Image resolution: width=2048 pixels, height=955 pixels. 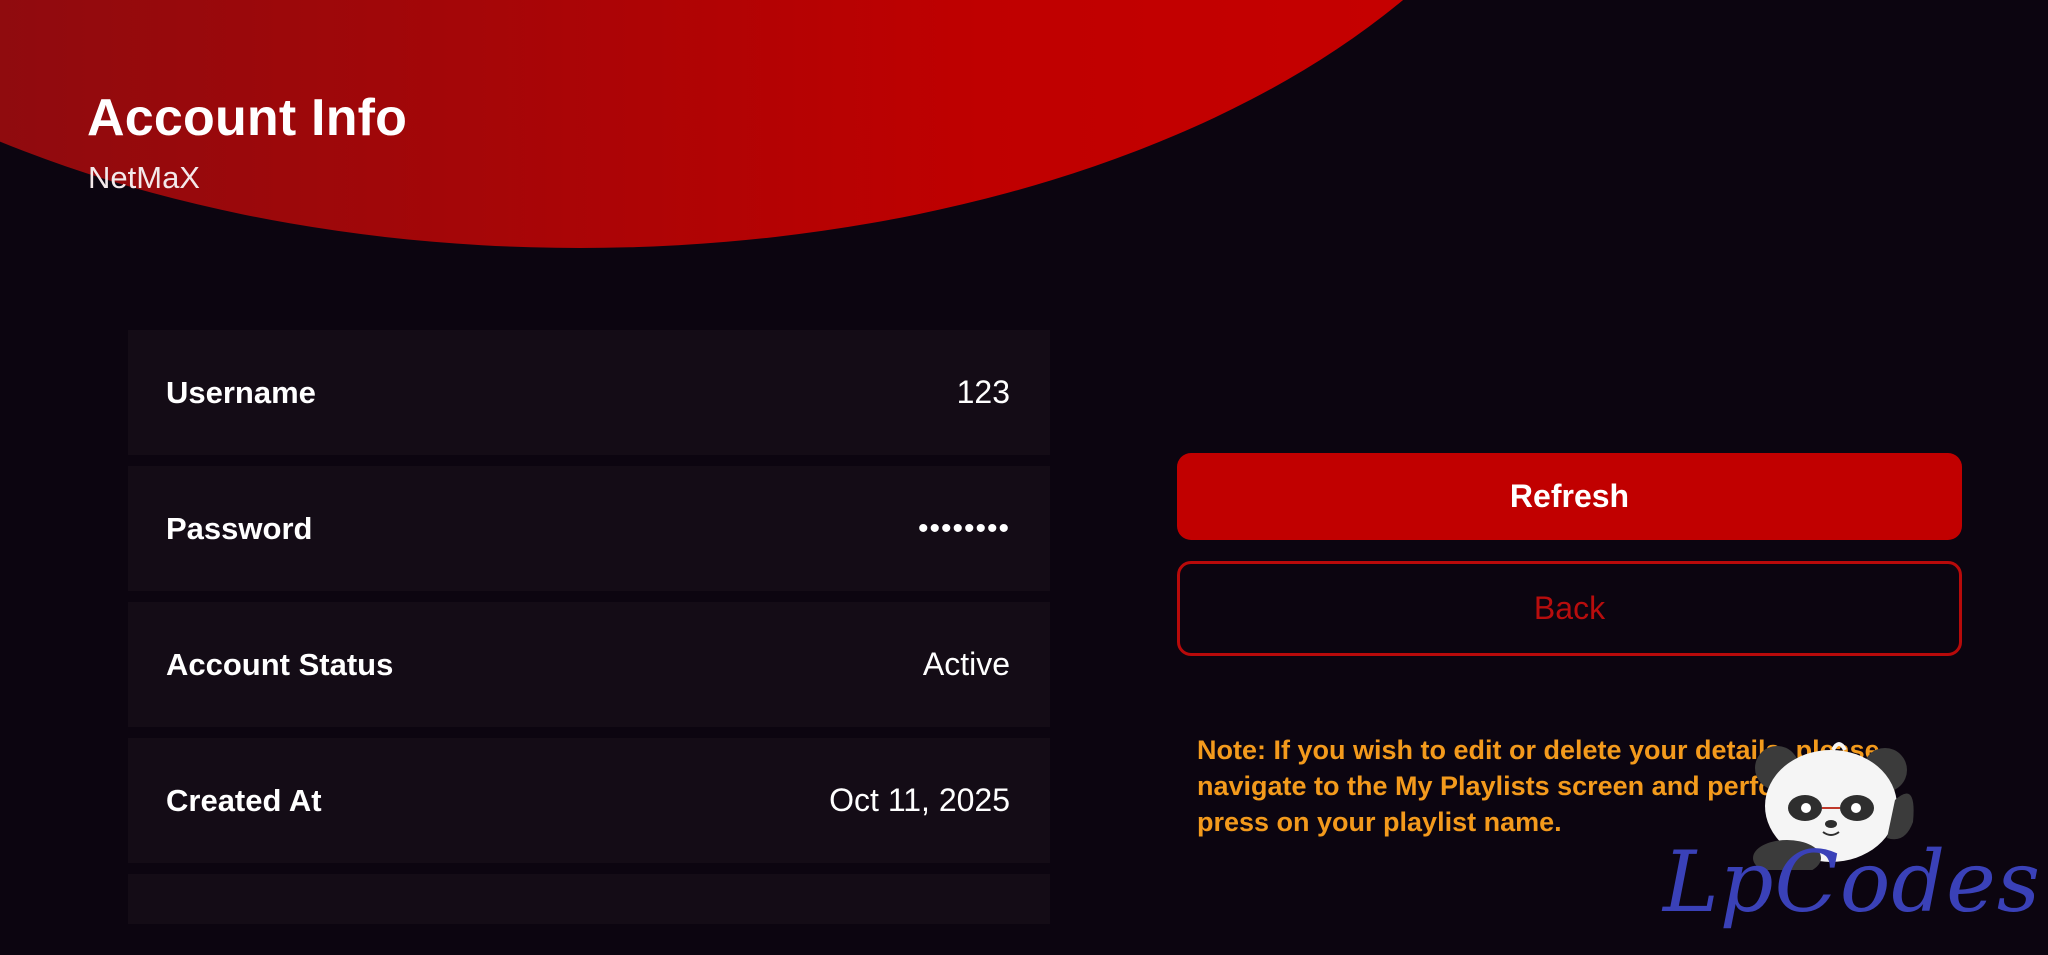 I want to click on account-status-row: Account Status Active, so click(x=589, y=664).